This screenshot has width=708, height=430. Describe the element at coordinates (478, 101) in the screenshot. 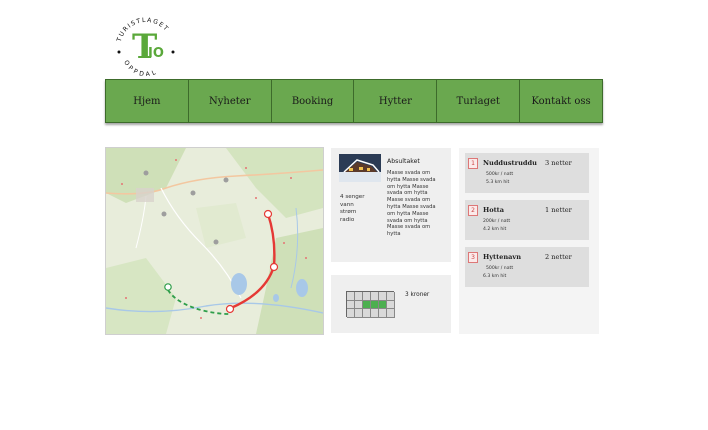

I see `nav-turlaget: Turlaget` at that location.